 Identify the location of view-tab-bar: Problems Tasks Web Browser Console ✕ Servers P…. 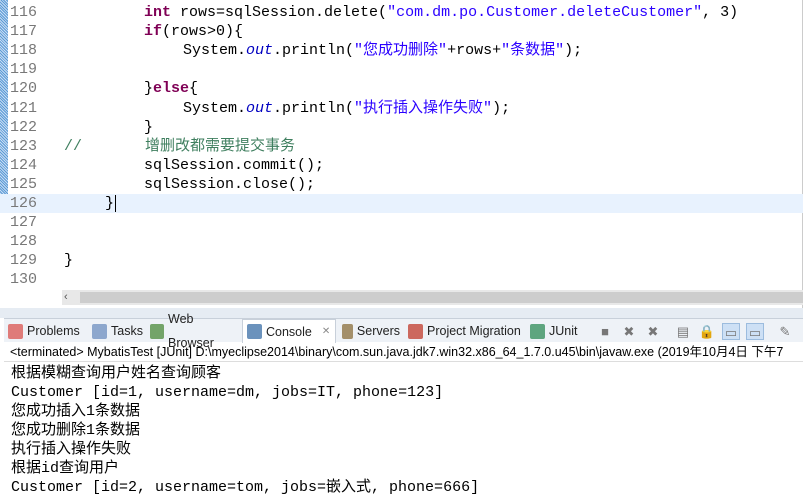
(403, 331).